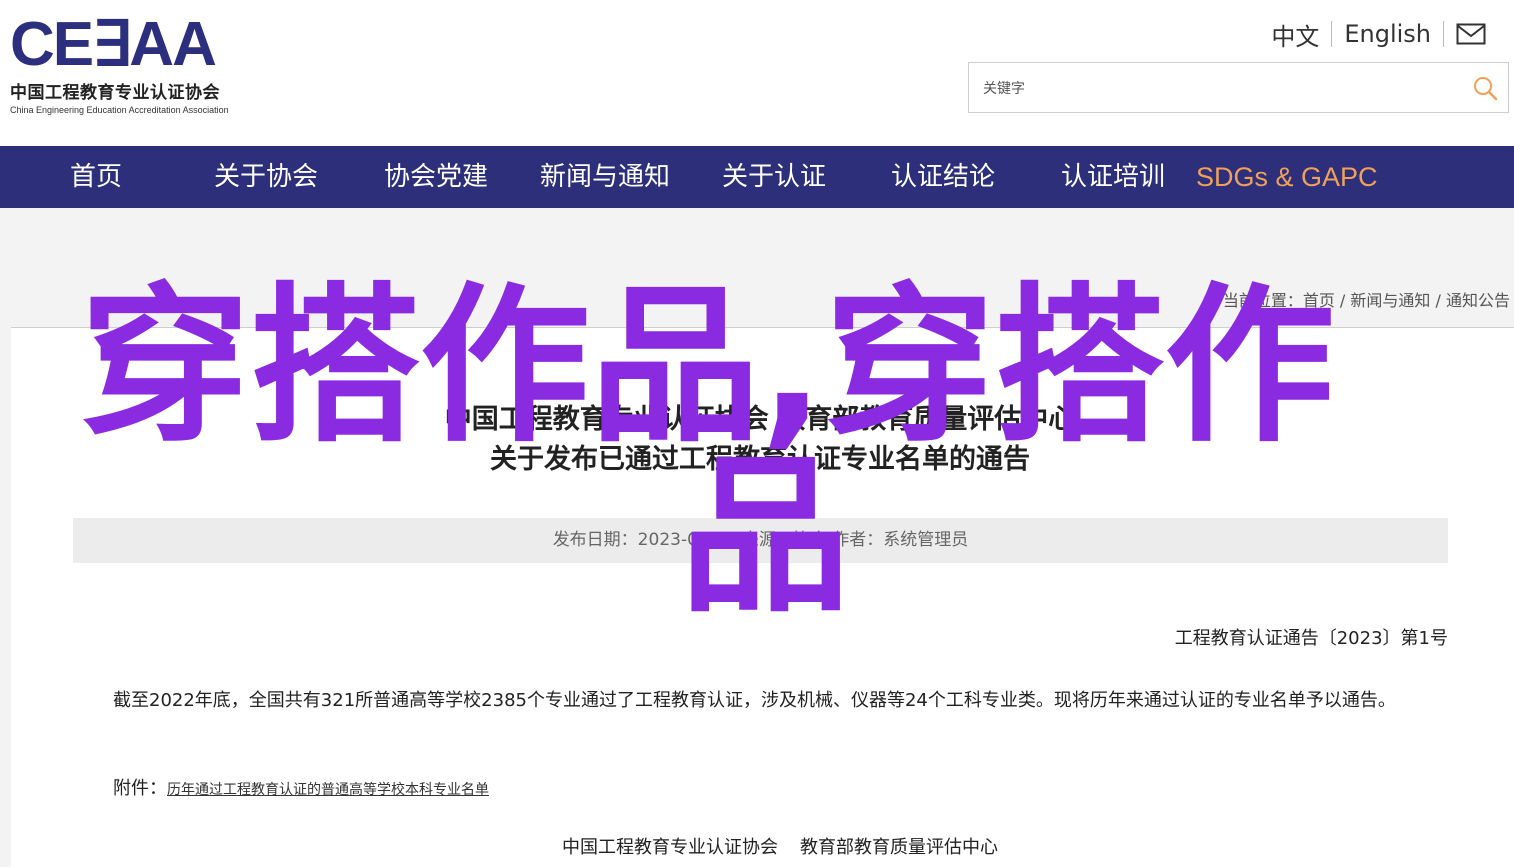 This screenshot has height=868, width=1514. Describe the element at coordinates (140, 788) in the screenshot. I see `attachment-label: 附件：` at that location.